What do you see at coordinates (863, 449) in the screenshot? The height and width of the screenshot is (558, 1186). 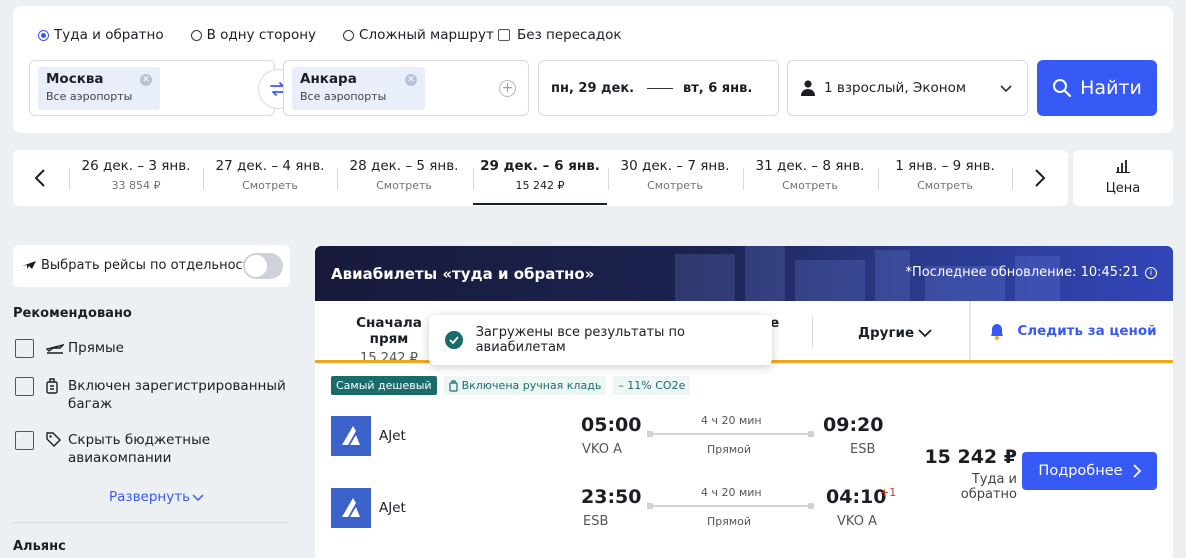 I see `arrival-airport: ESB` at bounding box center [863, 449].